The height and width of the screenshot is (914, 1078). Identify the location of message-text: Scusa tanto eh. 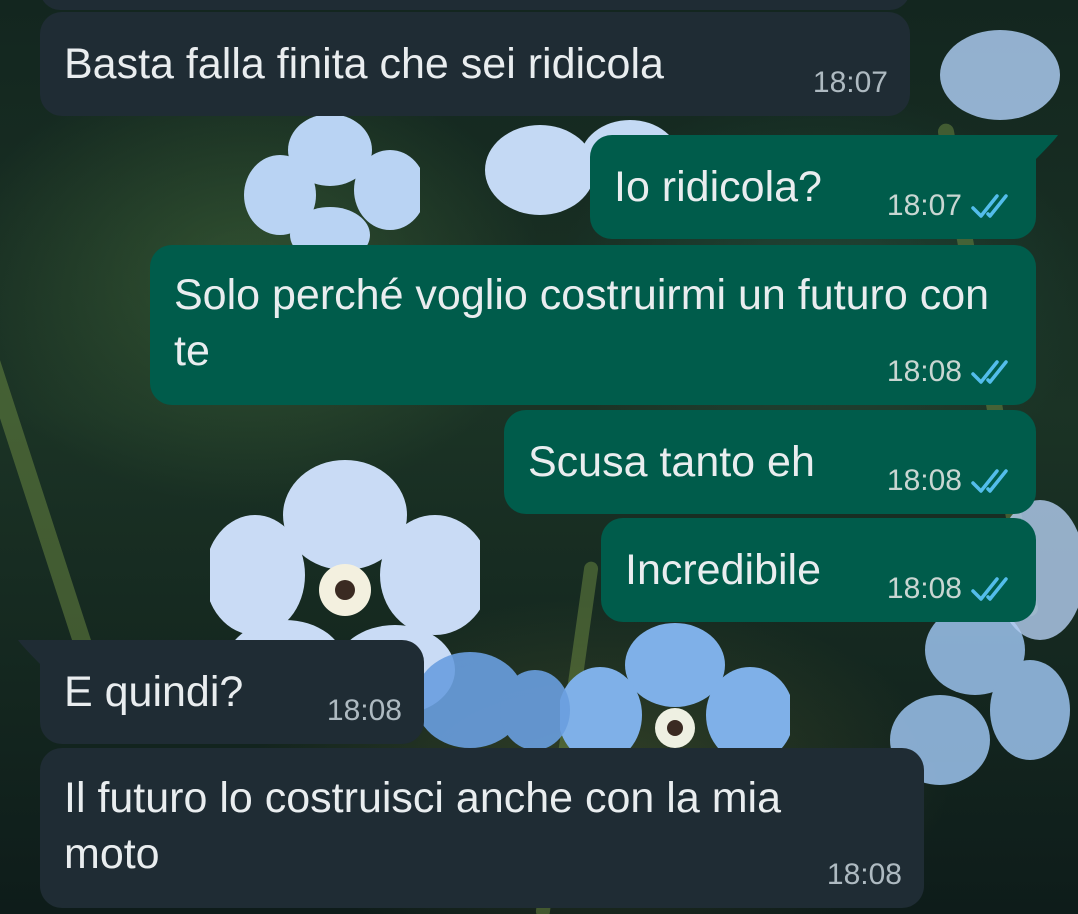
(671, 462).